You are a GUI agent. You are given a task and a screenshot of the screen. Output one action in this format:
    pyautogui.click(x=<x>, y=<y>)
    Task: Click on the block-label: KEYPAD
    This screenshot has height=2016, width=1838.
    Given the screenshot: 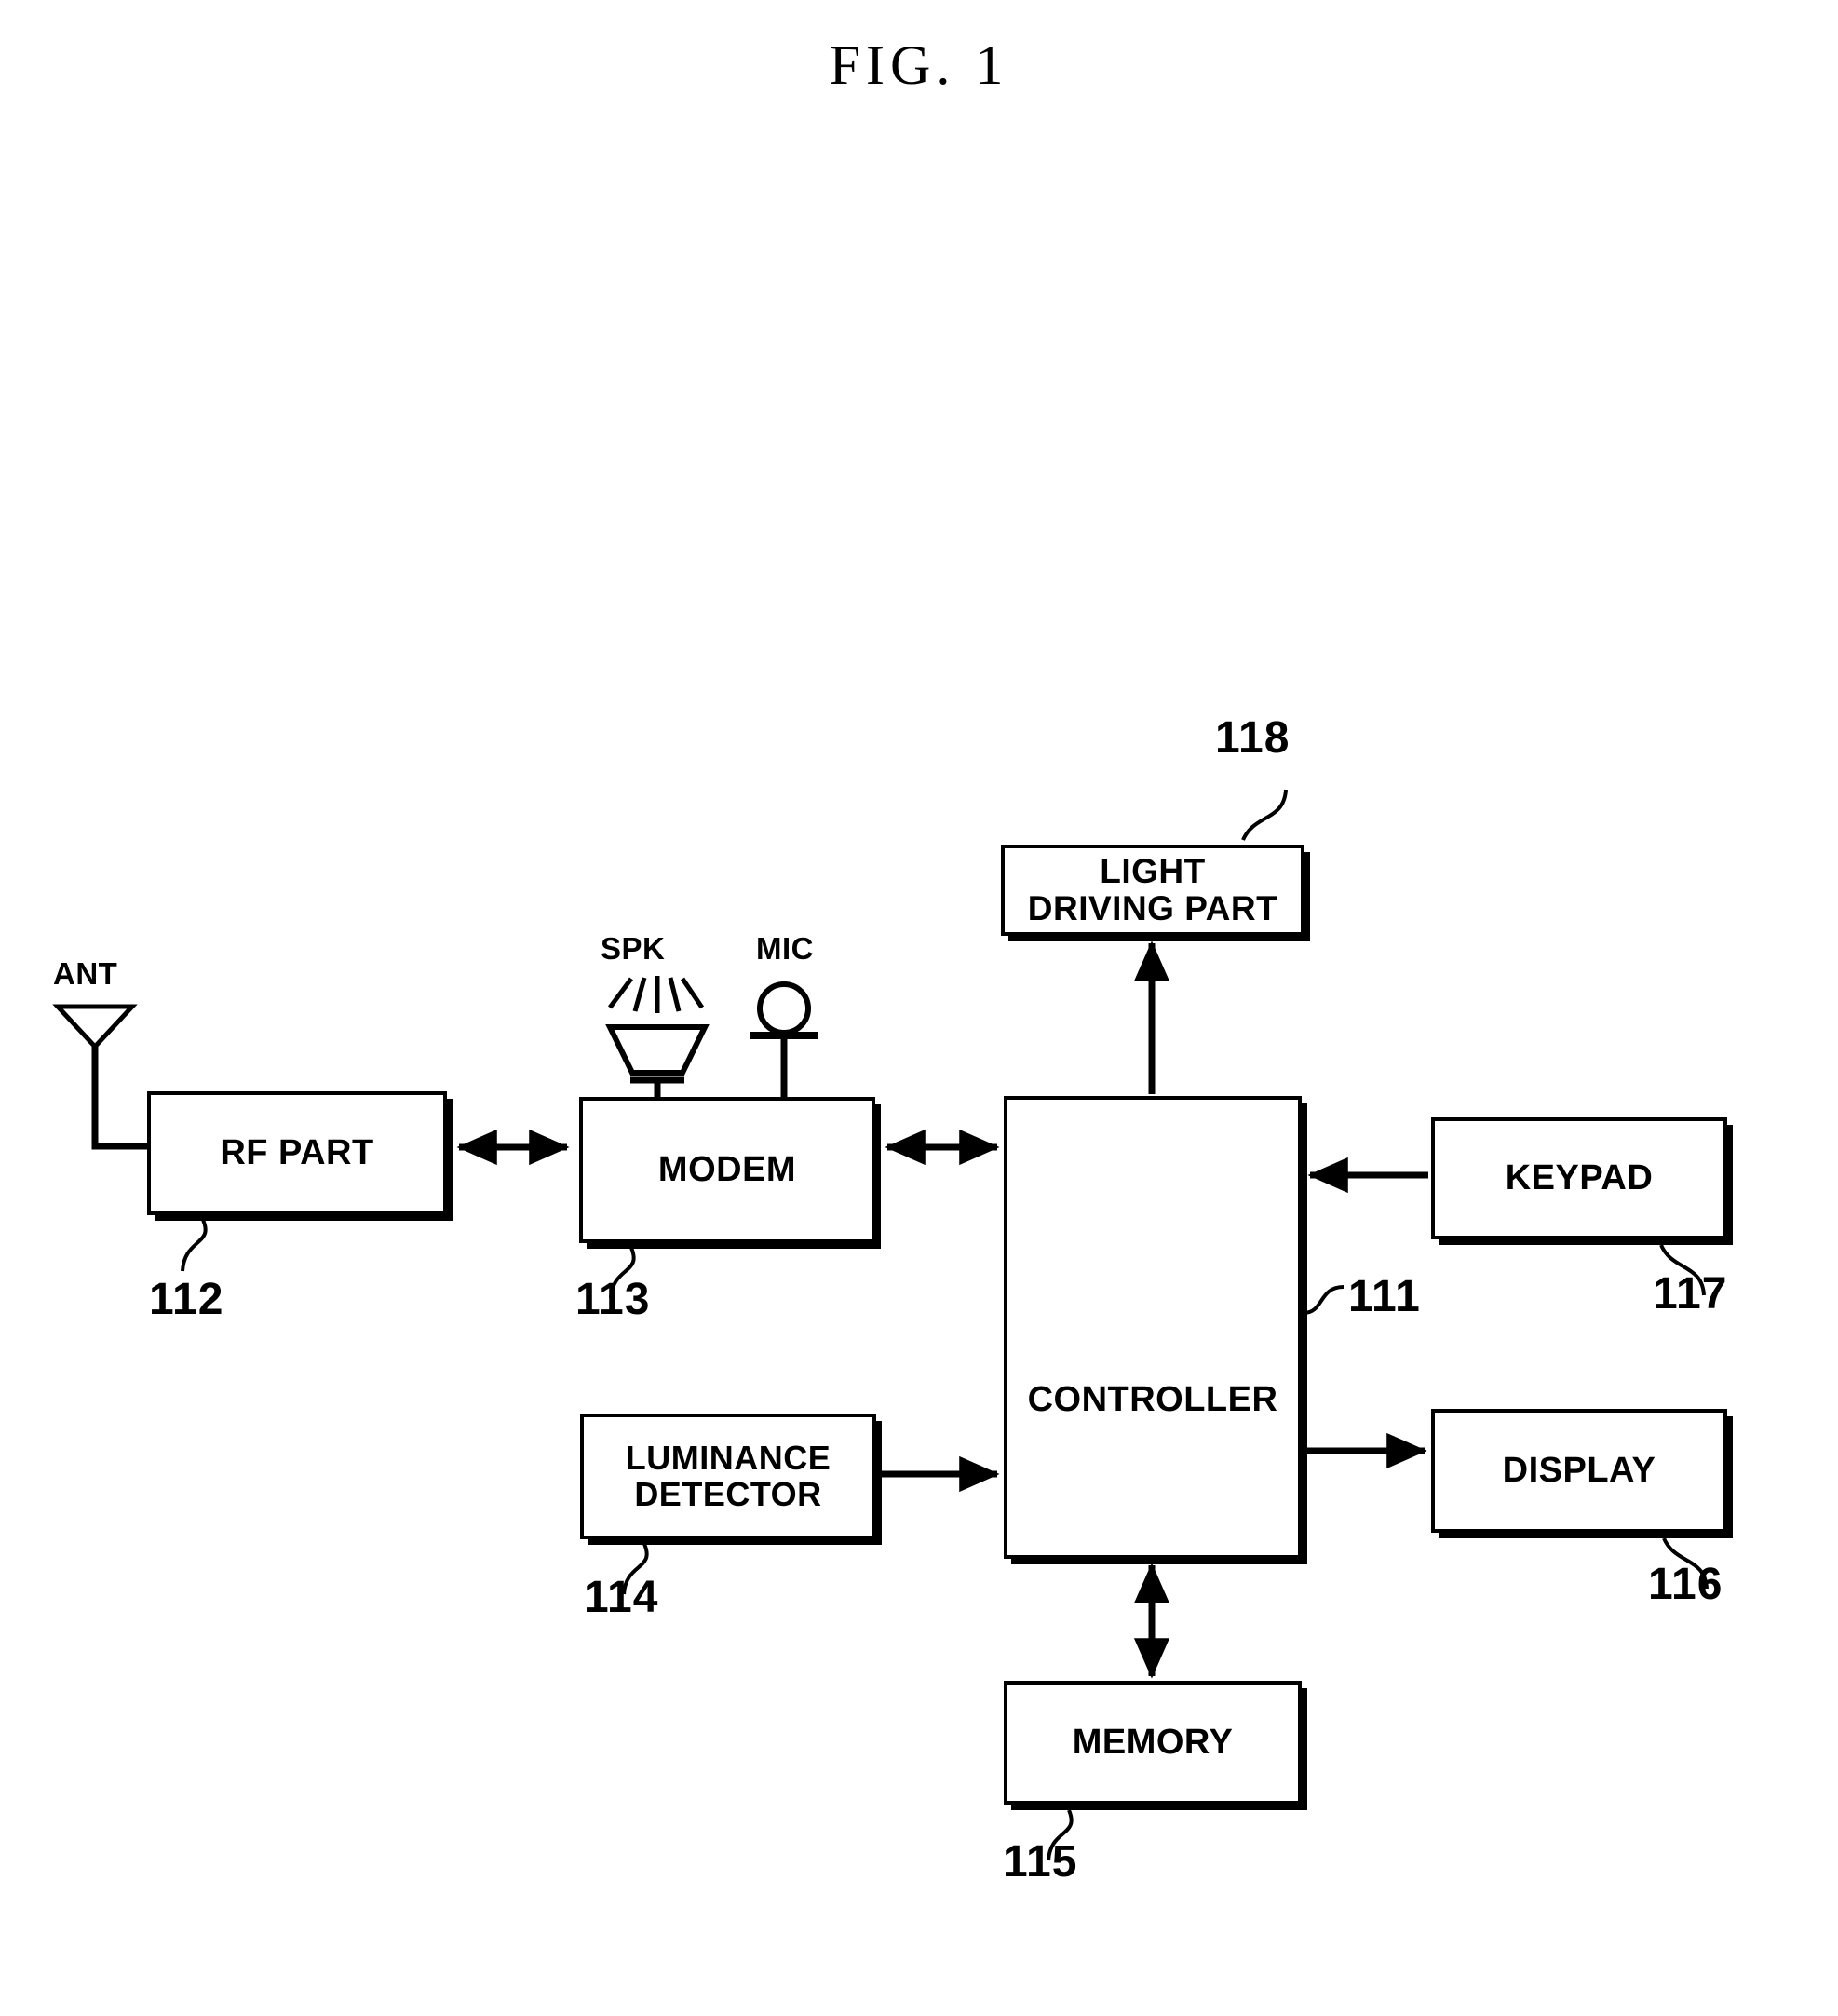 What is the action you would take?
    pyautogui.click(x=1580, y=1177)
    